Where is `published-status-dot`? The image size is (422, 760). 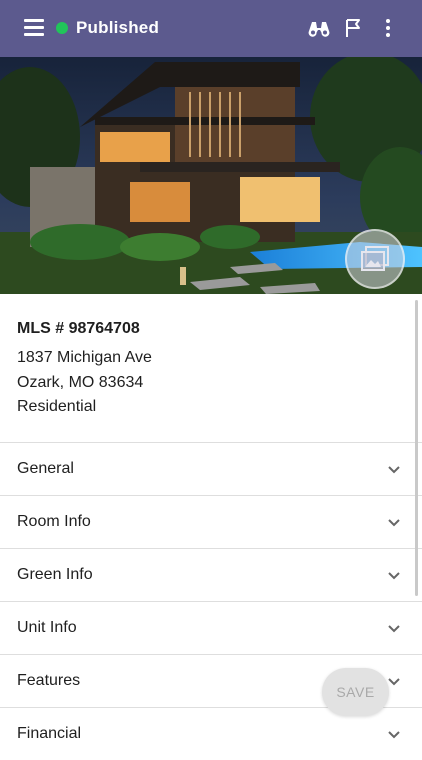
published-status-dot is located at coordinates (62, 28).